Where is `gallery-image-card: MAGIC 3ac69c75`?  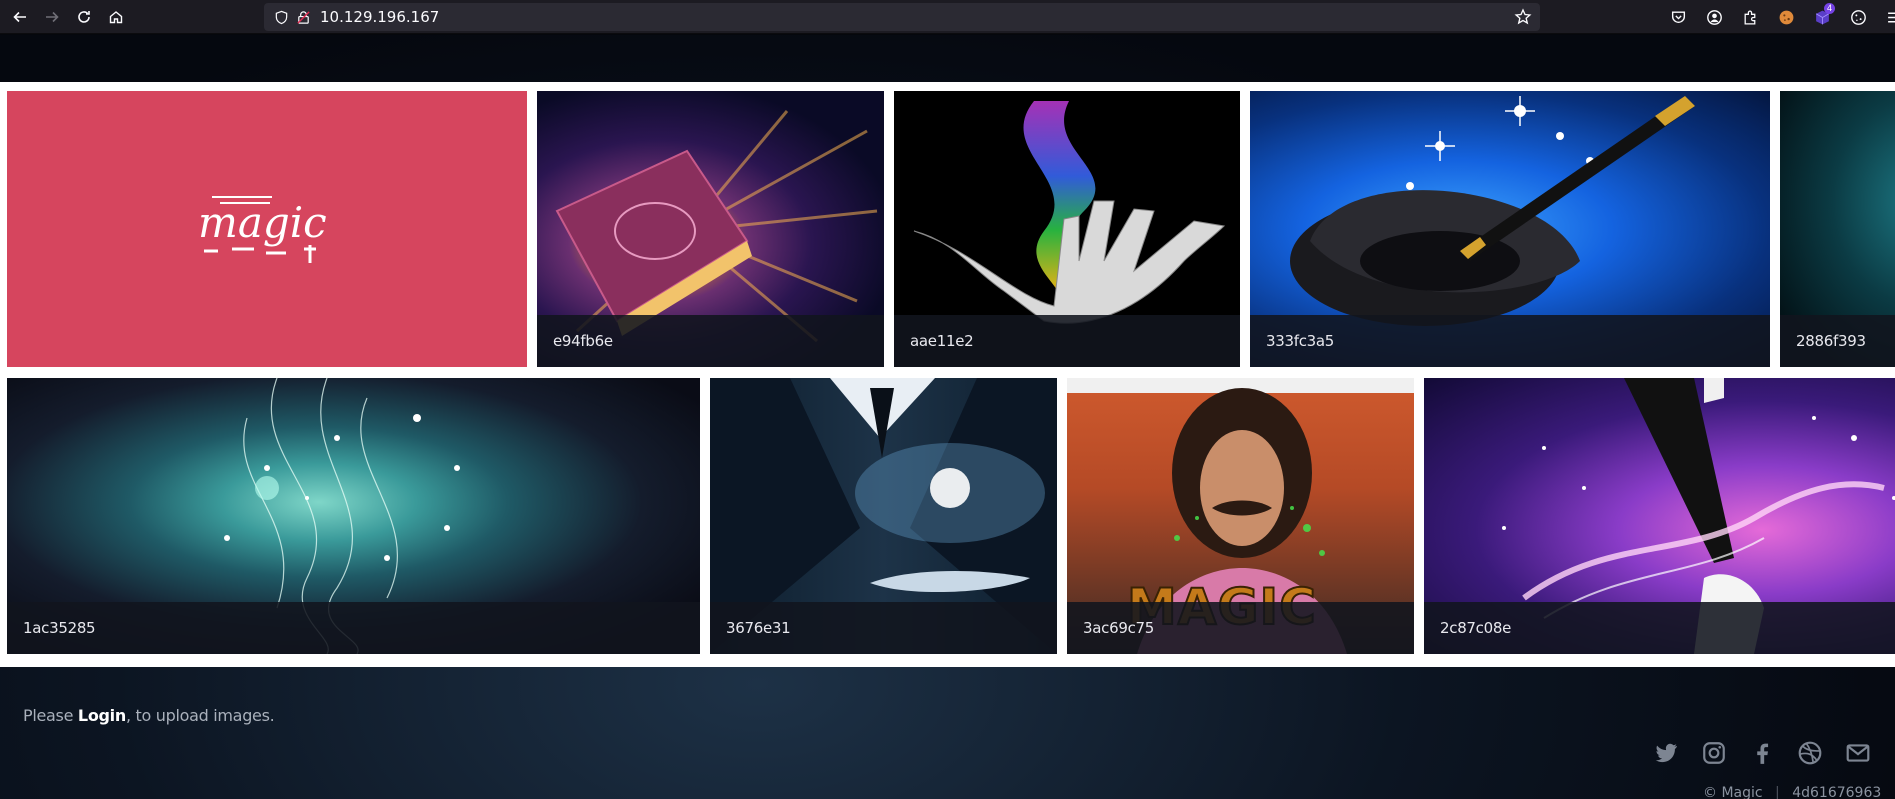 gallery-image-card: MAGIC 3ac69c75 is located at coordinates (1240, 516).